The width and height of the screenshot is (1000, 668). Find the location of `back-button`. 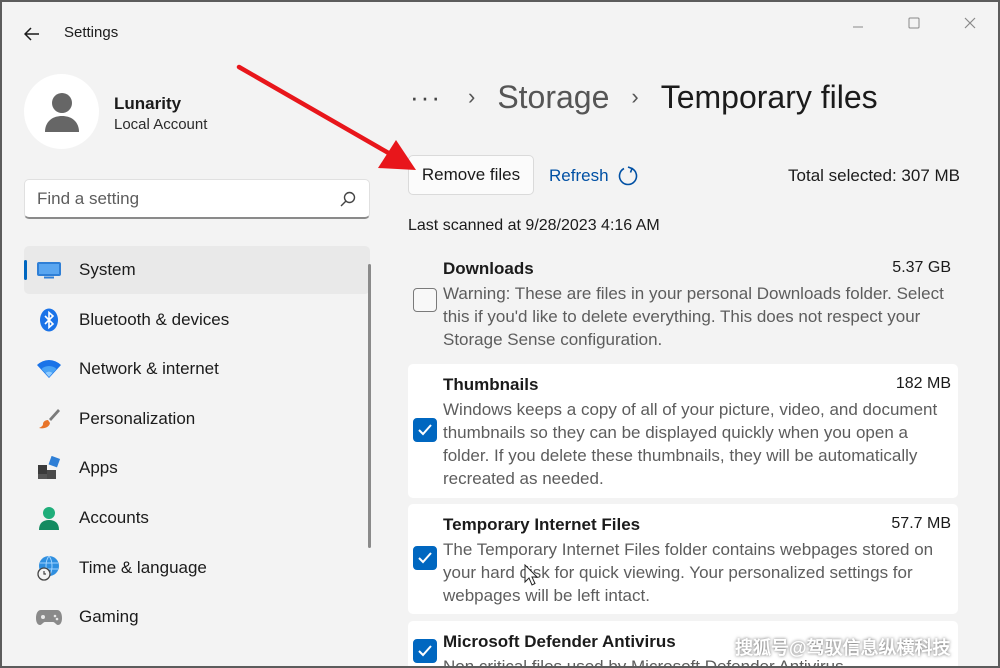

back-button is located at coordinates (32, 34).